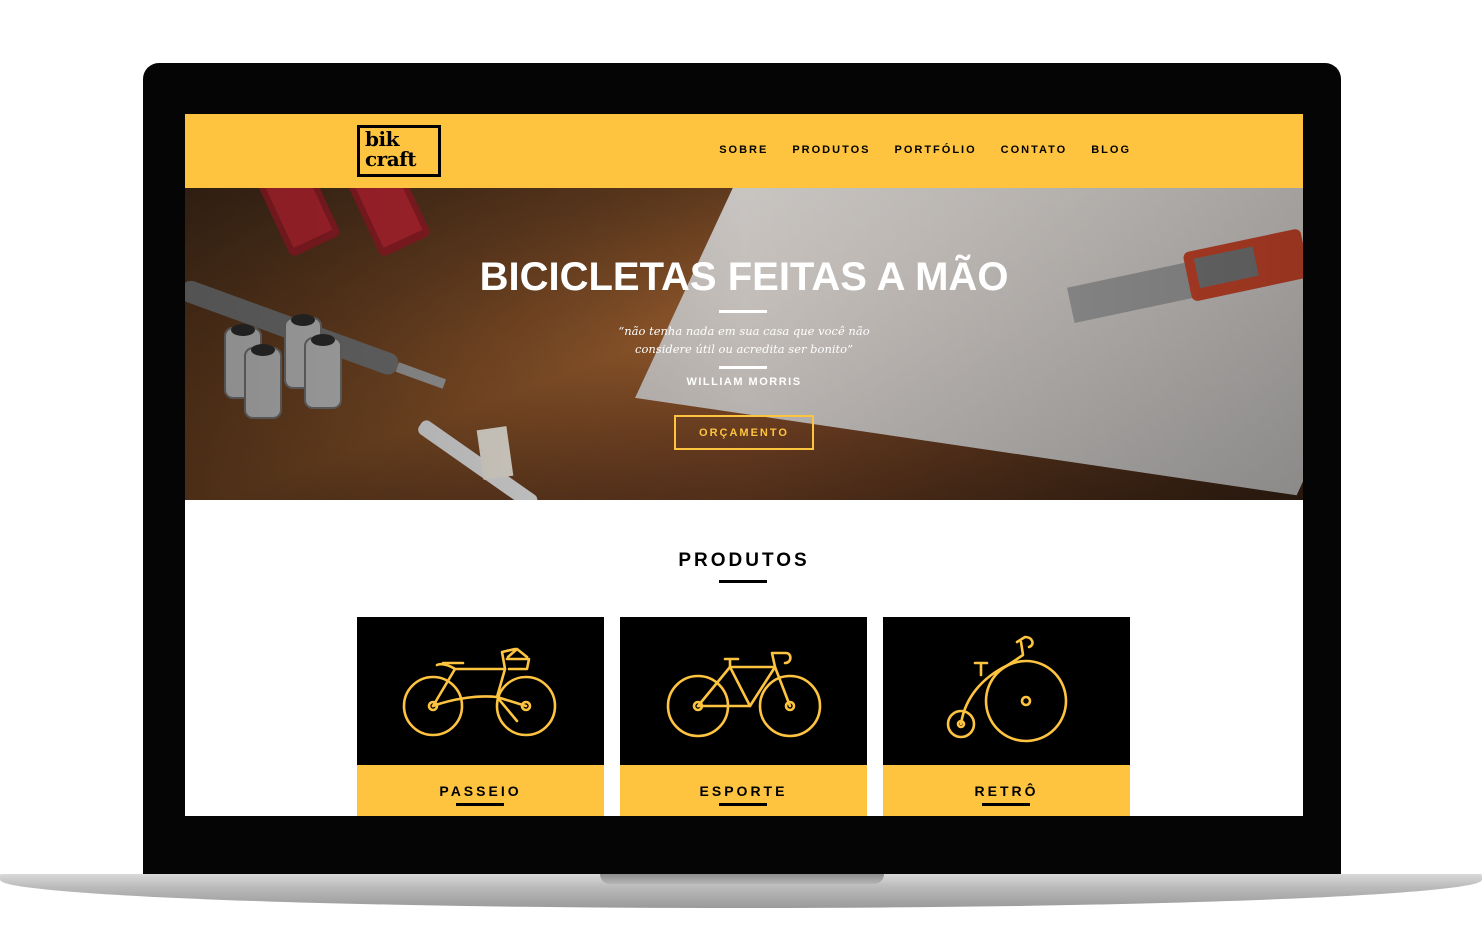  I want to click on product-underline-retro, so click(1006, 804).